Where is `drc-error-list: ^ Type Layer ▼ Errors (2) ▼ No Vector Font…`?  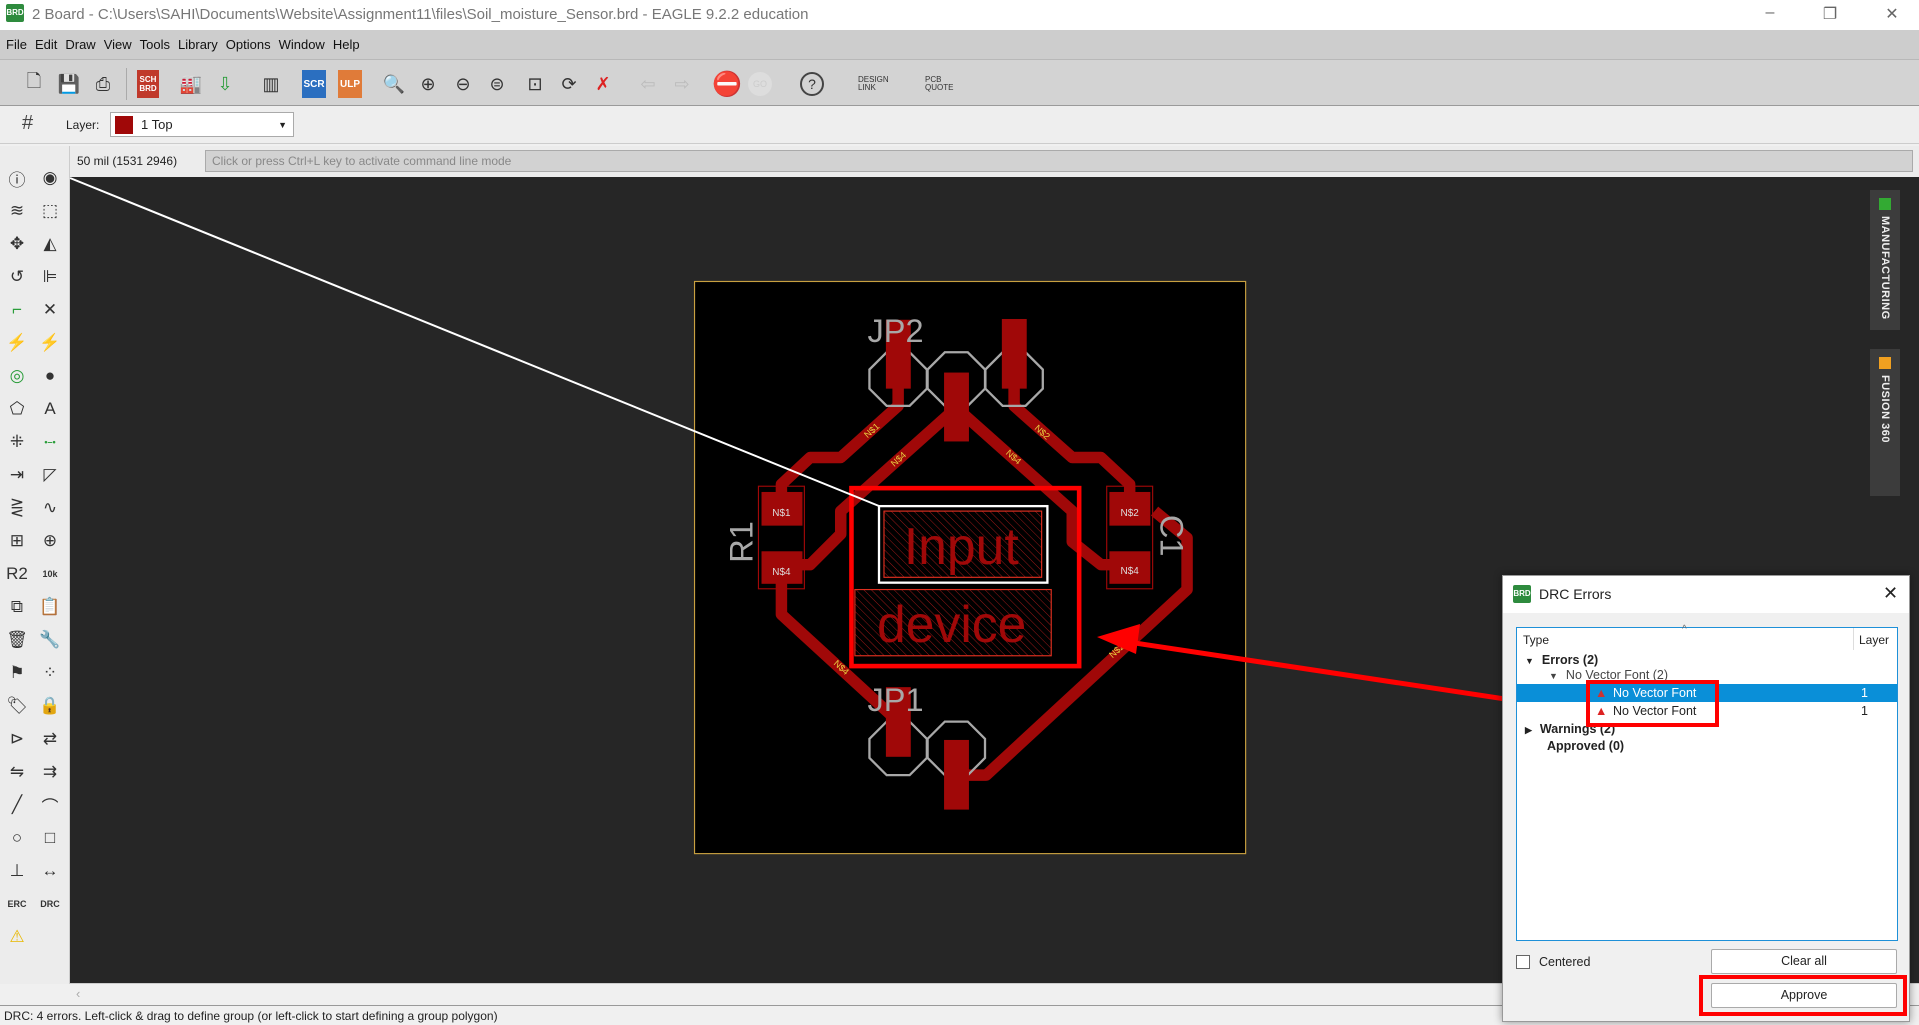 drc-error-list: ^ Type Layer ▼ Errors (2) ▼ No Vector Font… is located at coordinates (1707, 782).